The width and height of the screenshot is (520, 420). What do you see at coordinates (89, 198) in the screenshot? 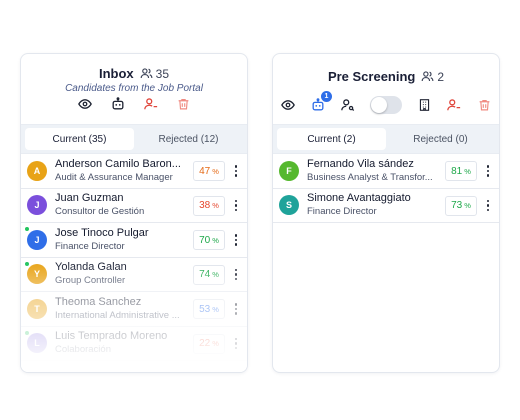
I see `candidate-name: Juan Guzman` at bounding box center [89, 198].